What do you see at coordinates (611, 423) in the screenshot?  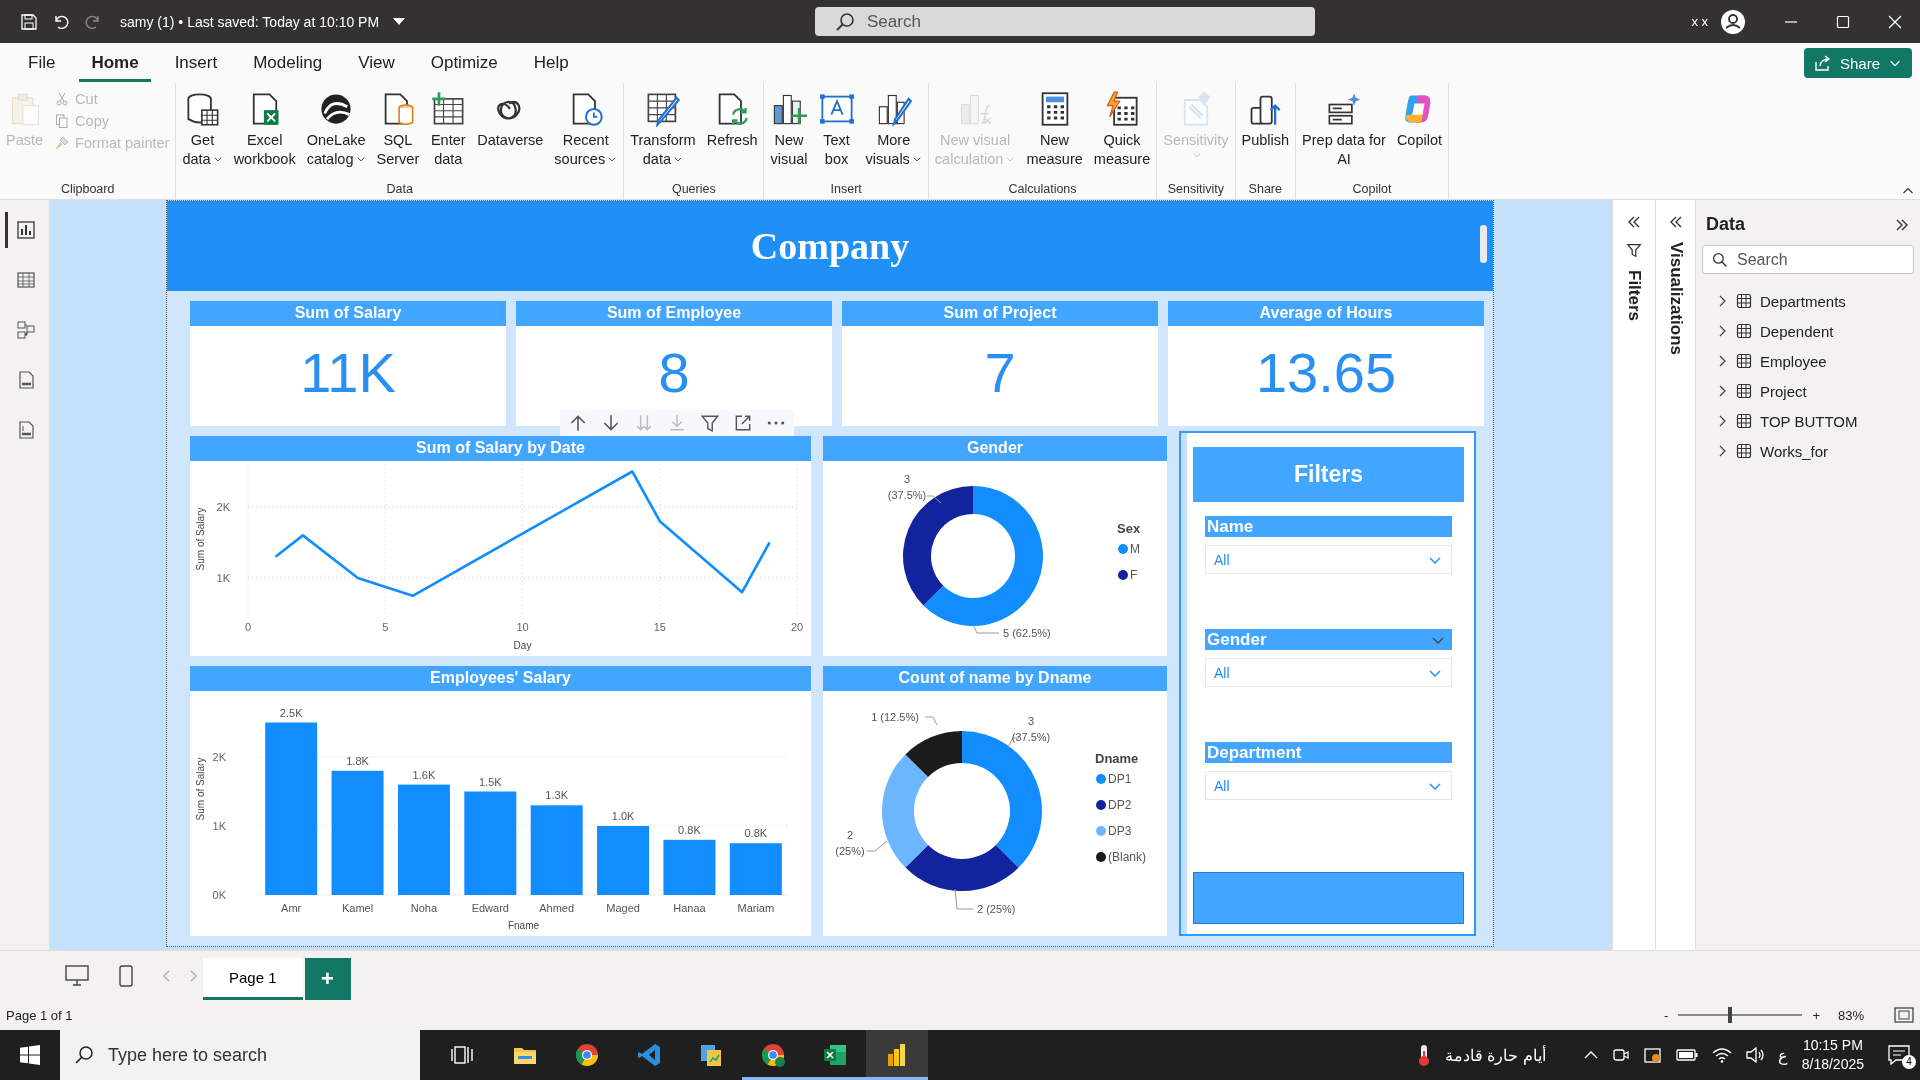 I see `arrow-down-icon` at bounding box center [611, 423].